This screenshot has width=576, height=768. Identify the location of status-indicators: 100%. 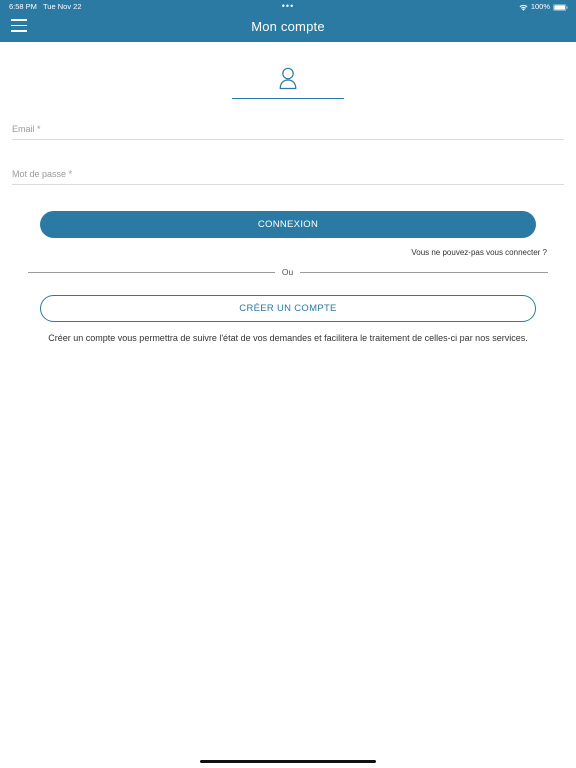
(543, 7).